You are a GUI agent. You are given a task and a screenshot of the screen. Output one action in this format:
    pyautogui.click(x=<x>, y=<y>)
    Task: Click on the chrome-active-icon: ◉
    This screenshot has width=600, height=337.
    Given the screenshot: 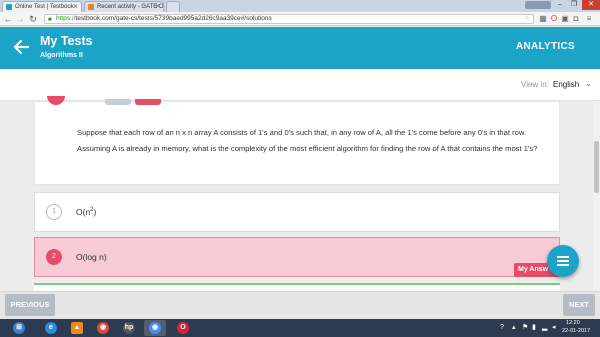 What is the action you would take?
    pyautogui.click(x=155, y=328)
    